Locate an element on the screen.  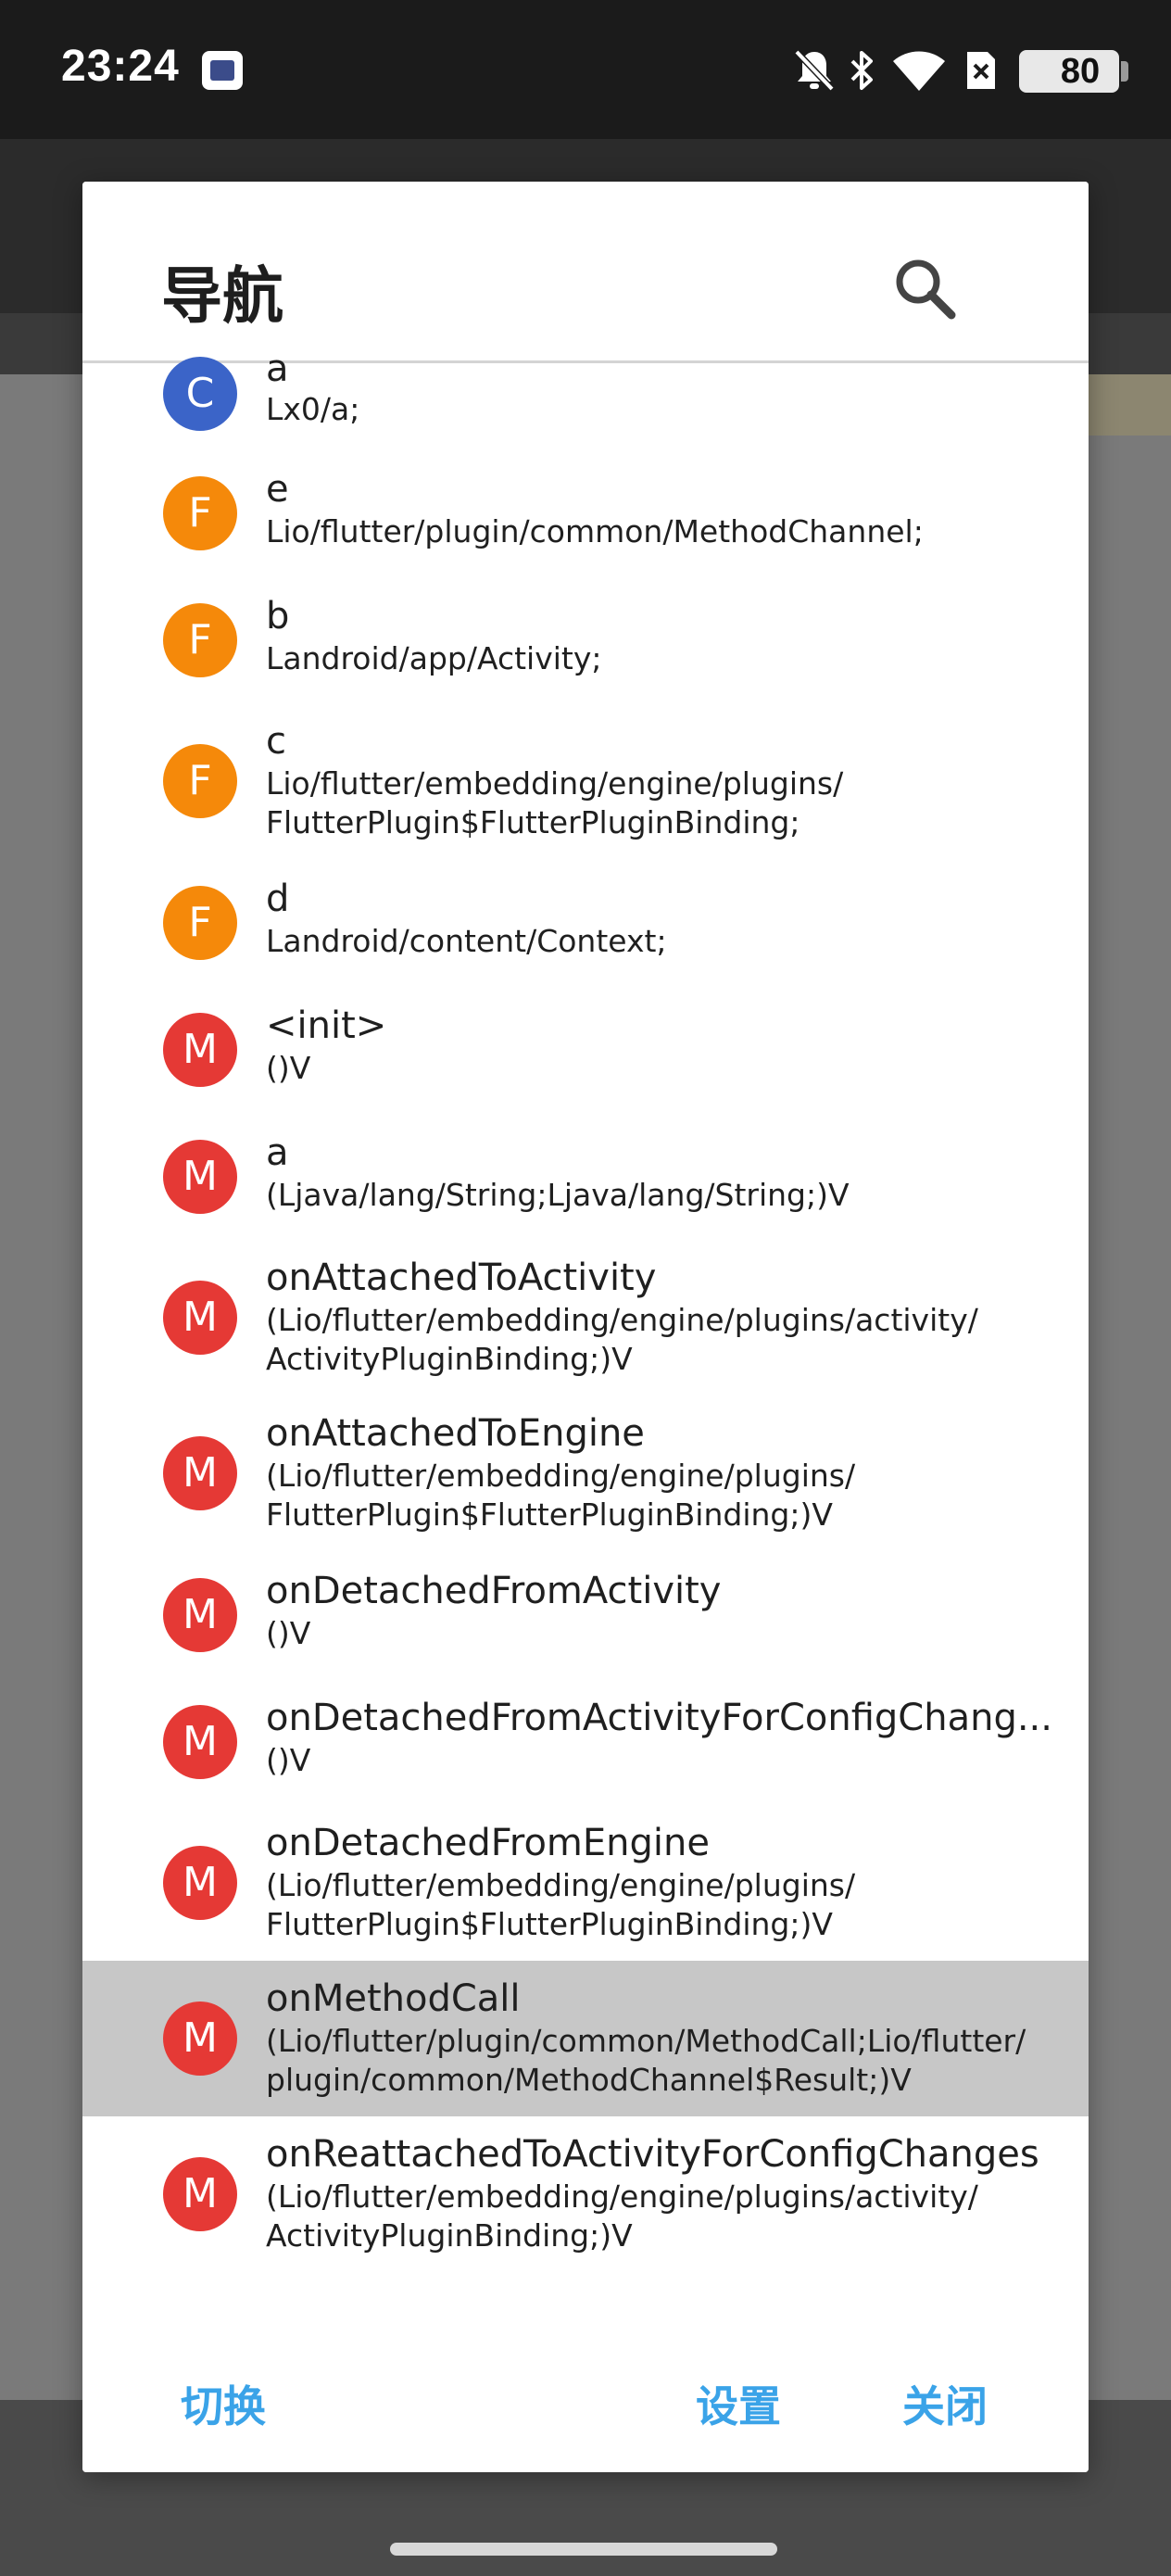
member-kind-c-icon: C is located at coordinates (200, 394).